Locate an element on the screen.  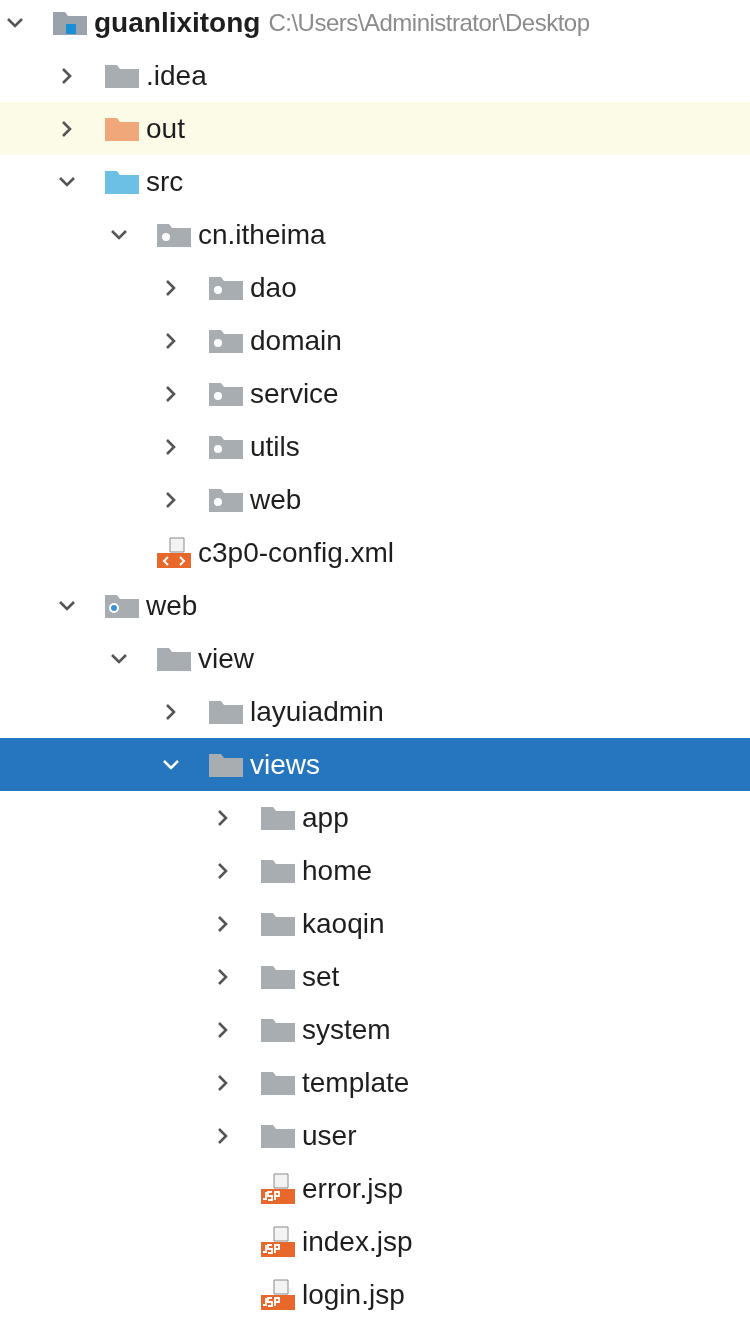
tree-row: utils is located at coordinates (375, 446).